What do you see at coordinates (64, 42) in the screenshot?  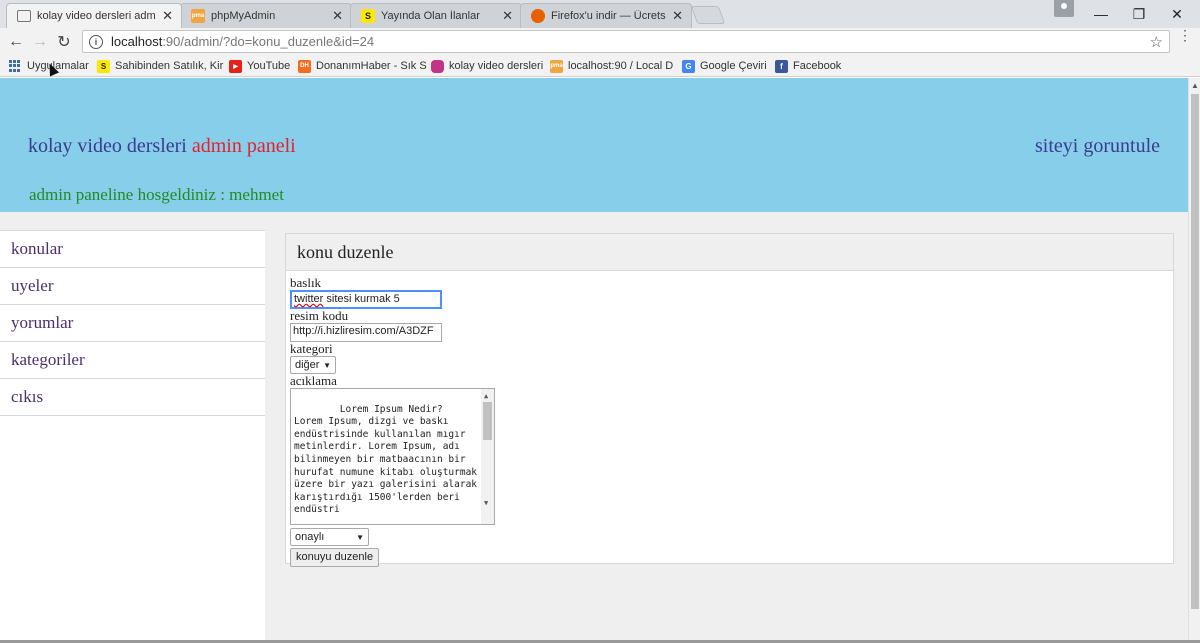 I see `reload-icon: ↻` at bounding box center [64, 42].